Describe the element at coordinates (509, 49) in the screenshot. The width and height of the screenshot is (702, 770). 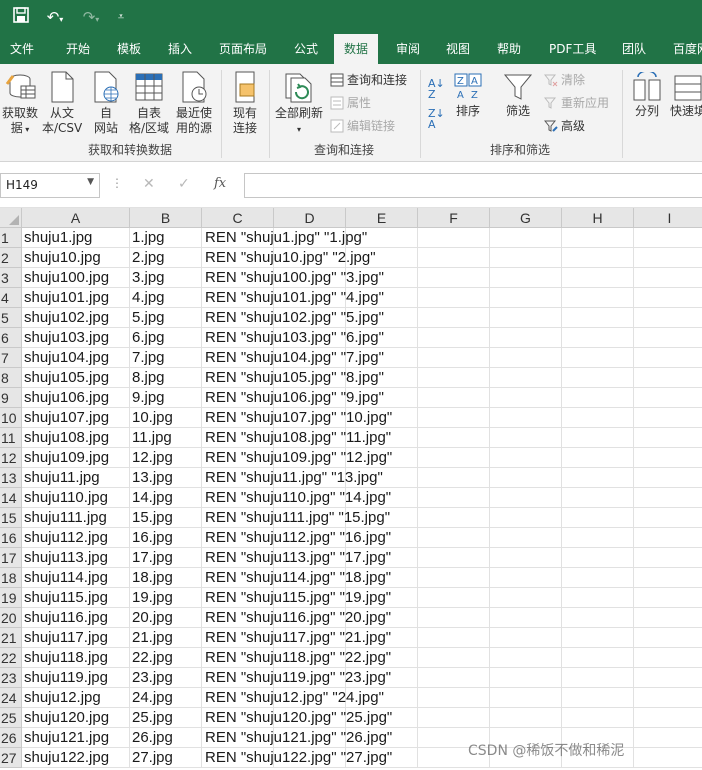
I see `tab-help: 帮助` at that location.